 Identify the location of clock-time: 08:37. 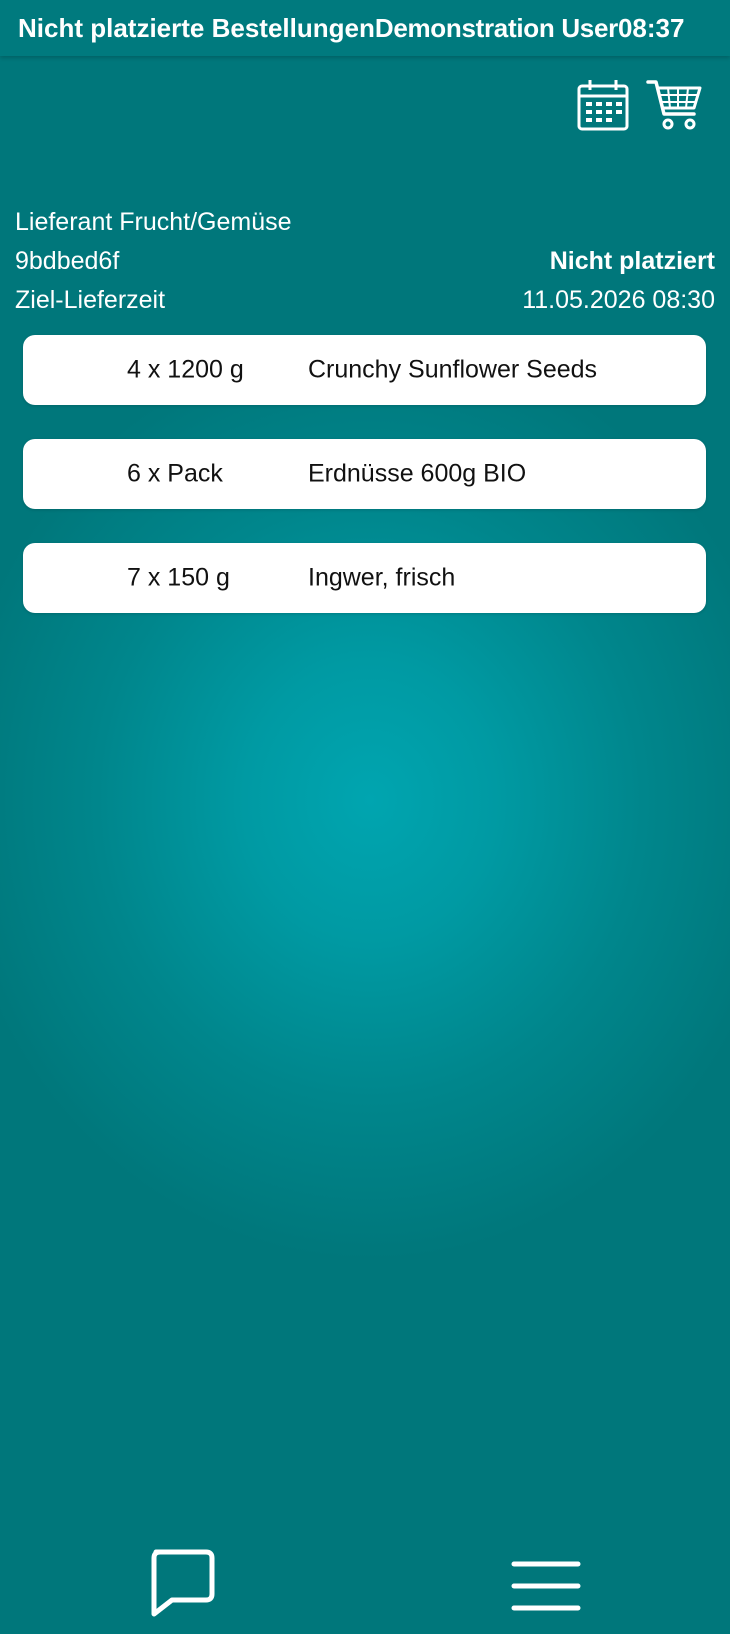
(651, 27).